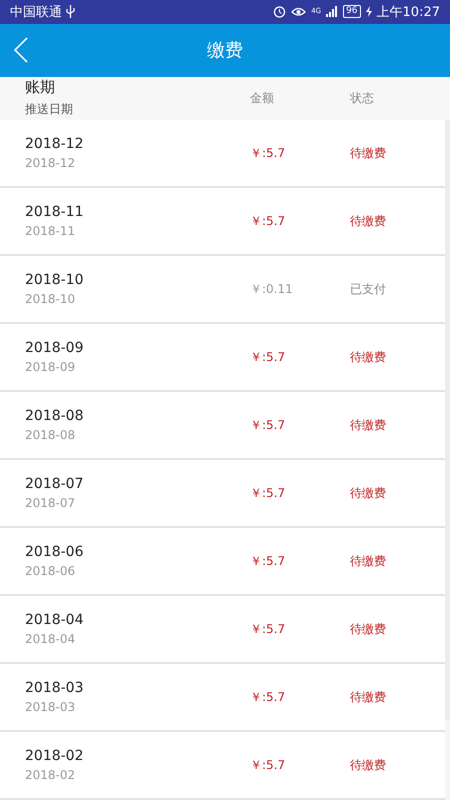  Describe the element at coordinates (54, 552) in the screenshot. I see `bill-period: 2018-06` at that location.